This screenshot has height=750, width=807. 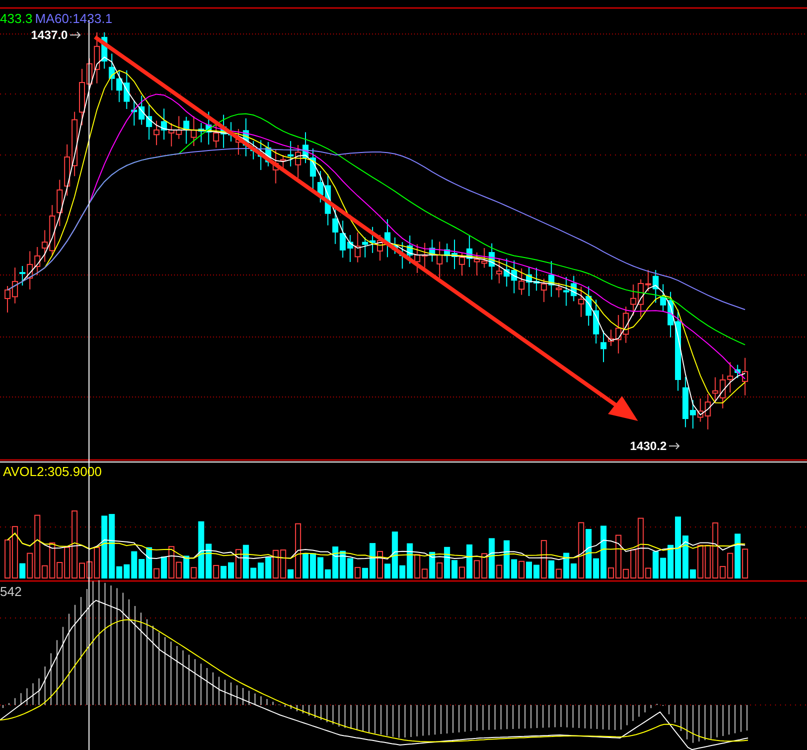 I want to click on macd-legend: 542, so click(x=11, y=591).